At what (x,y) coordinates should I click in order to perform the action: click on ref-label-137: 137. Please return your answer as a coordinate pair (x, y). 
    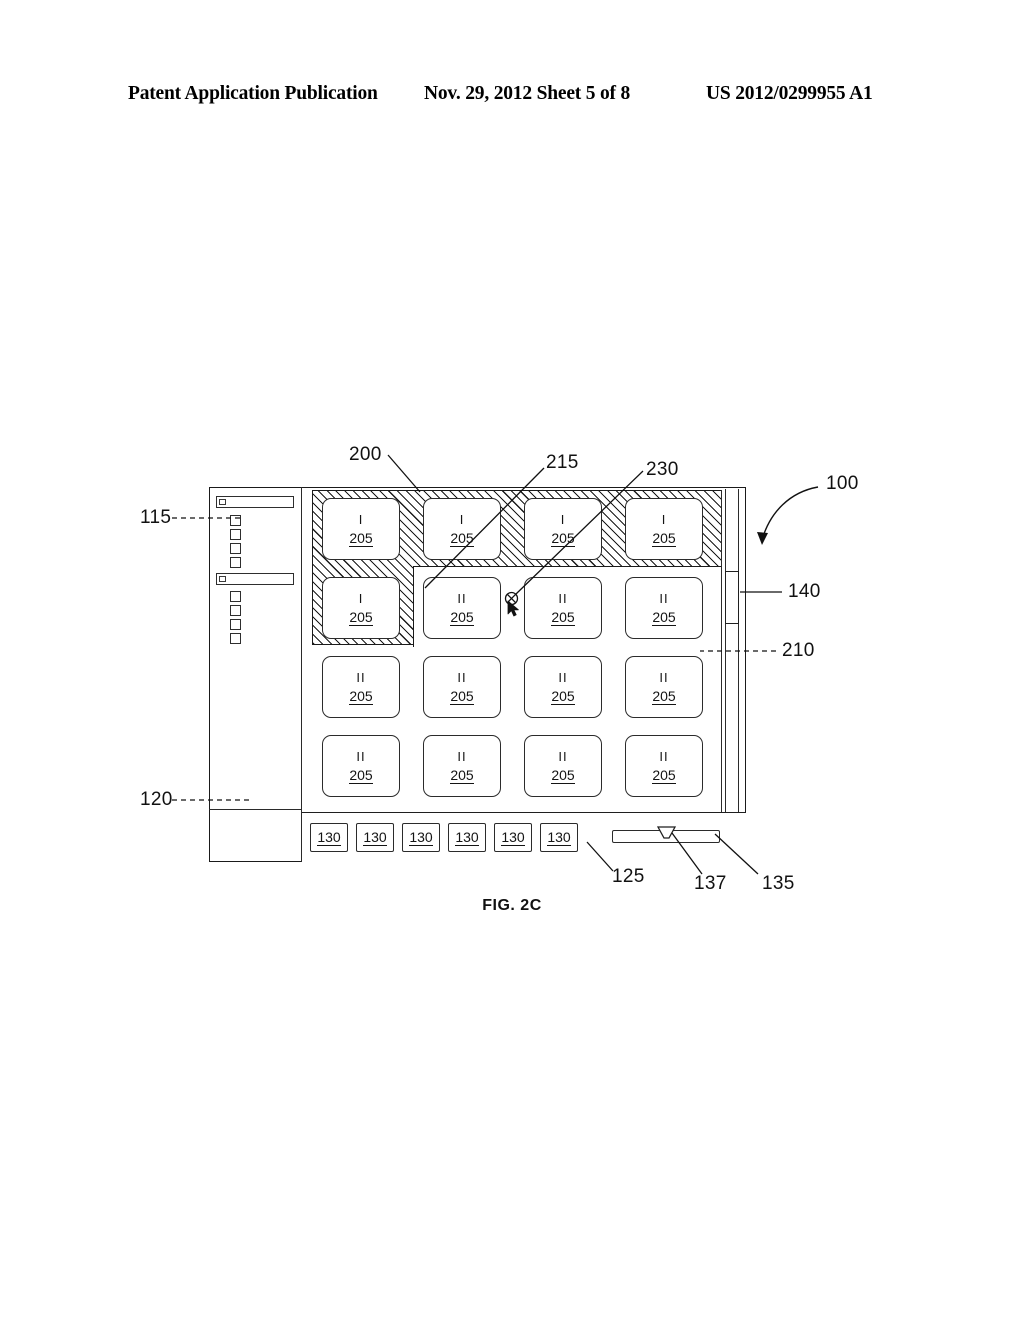
    Looking at the image, I should click on (710, 883).